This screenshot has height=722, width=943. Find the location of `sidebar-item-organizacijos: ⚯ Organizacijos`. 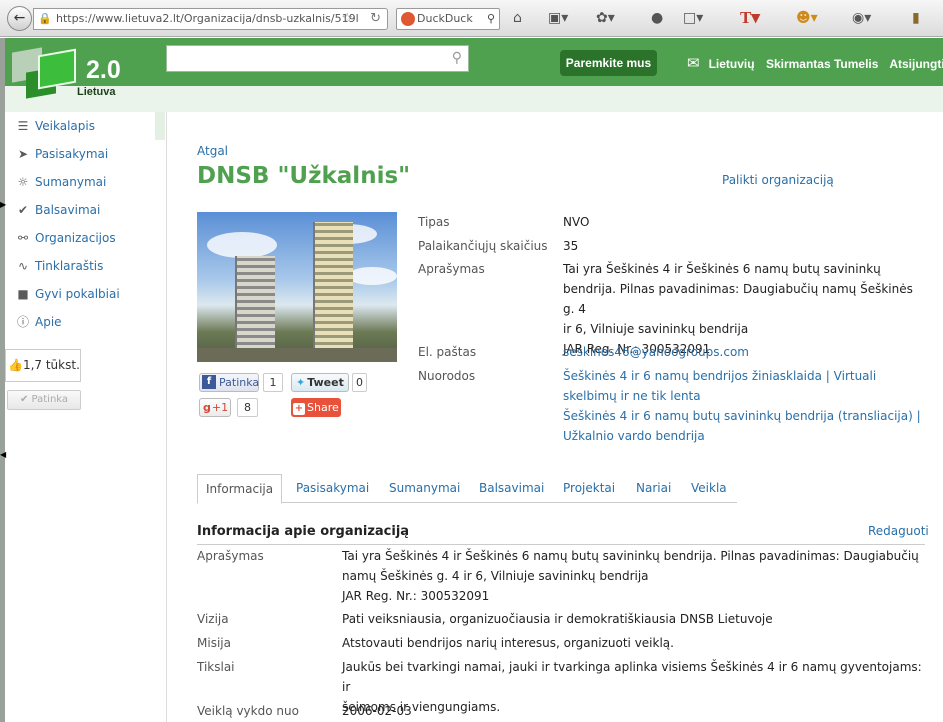

sidebar-item-organizacijos: ⚯ Organizacijos is located at coordinates (85, 238).